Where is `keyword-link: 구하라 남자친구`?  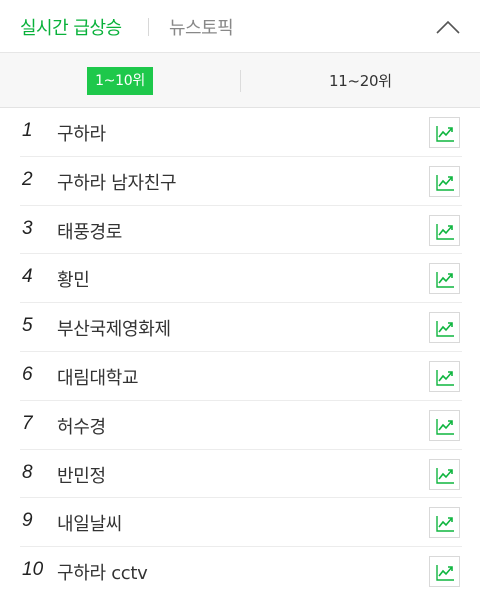
keyword-link: 구하라 남자친구 is located at coordinates (117, 182).